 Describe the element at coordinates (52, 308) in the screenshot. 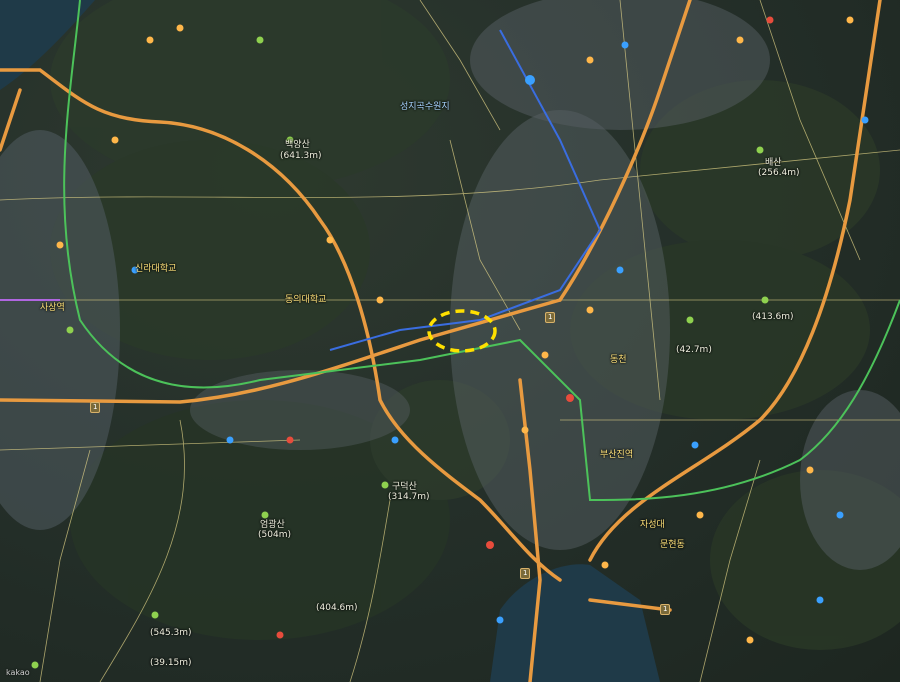

I see `station-label: 사상역` at that location.